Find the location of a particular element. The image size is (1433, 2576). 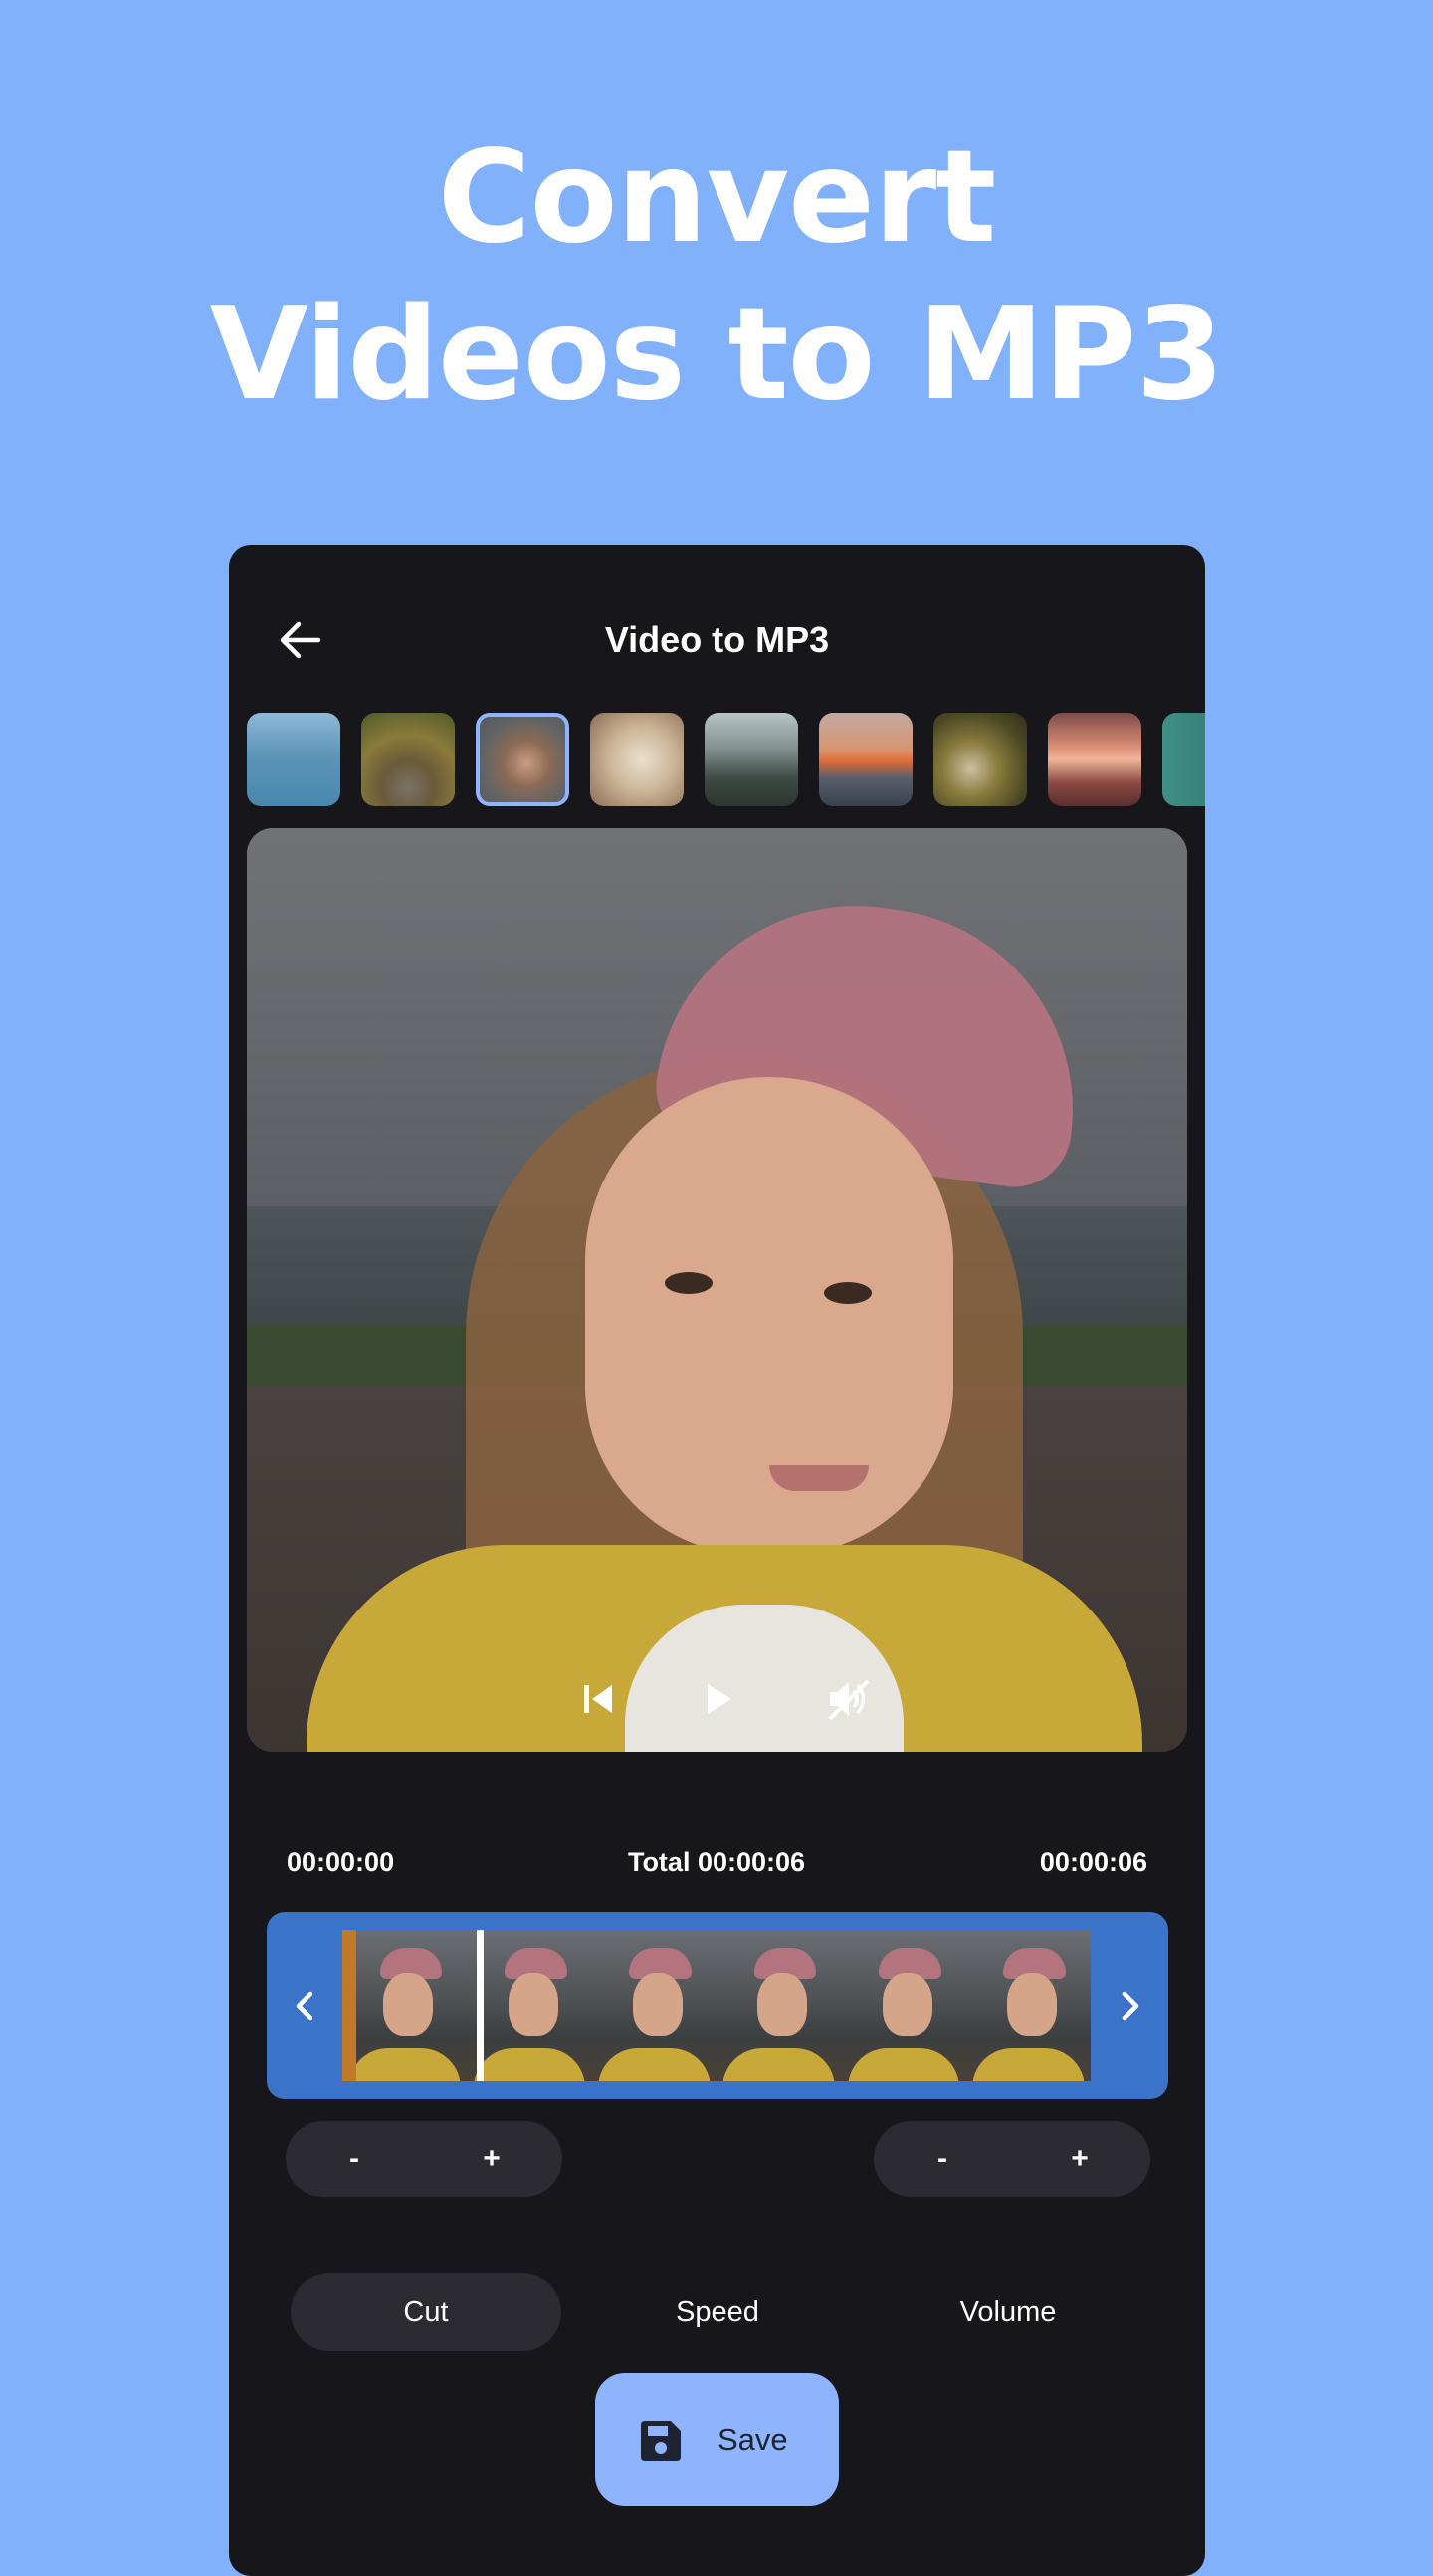

headline: Convert Videos to MP3 is located at coordinates (716, 276).